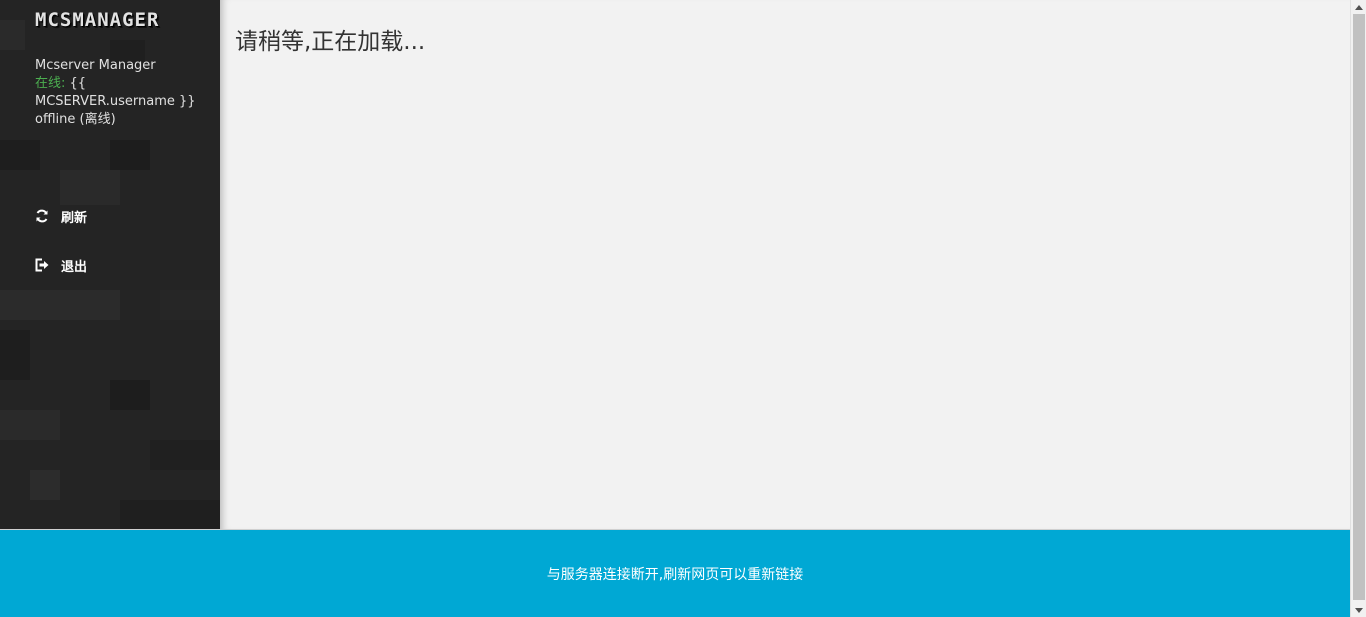 The width and height of the screenshot is (1366, 617). I want to click on scroll-down-arrow-icon, so click(1358, 610).